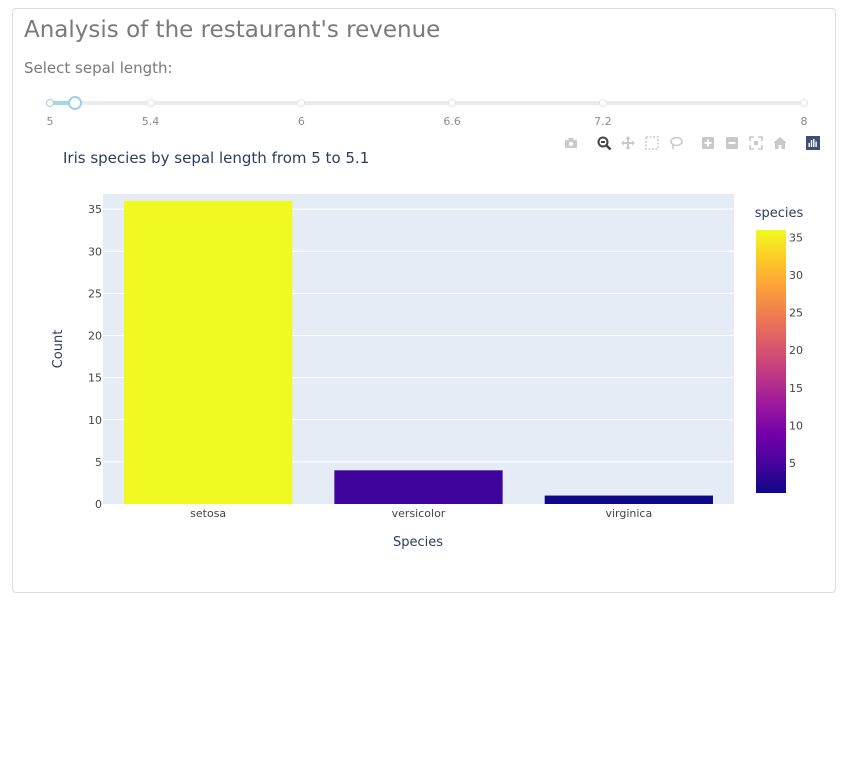 This screenshot has height=765, width=850. I want to click on colorbar-tick-label: 20, so click(796, 350).